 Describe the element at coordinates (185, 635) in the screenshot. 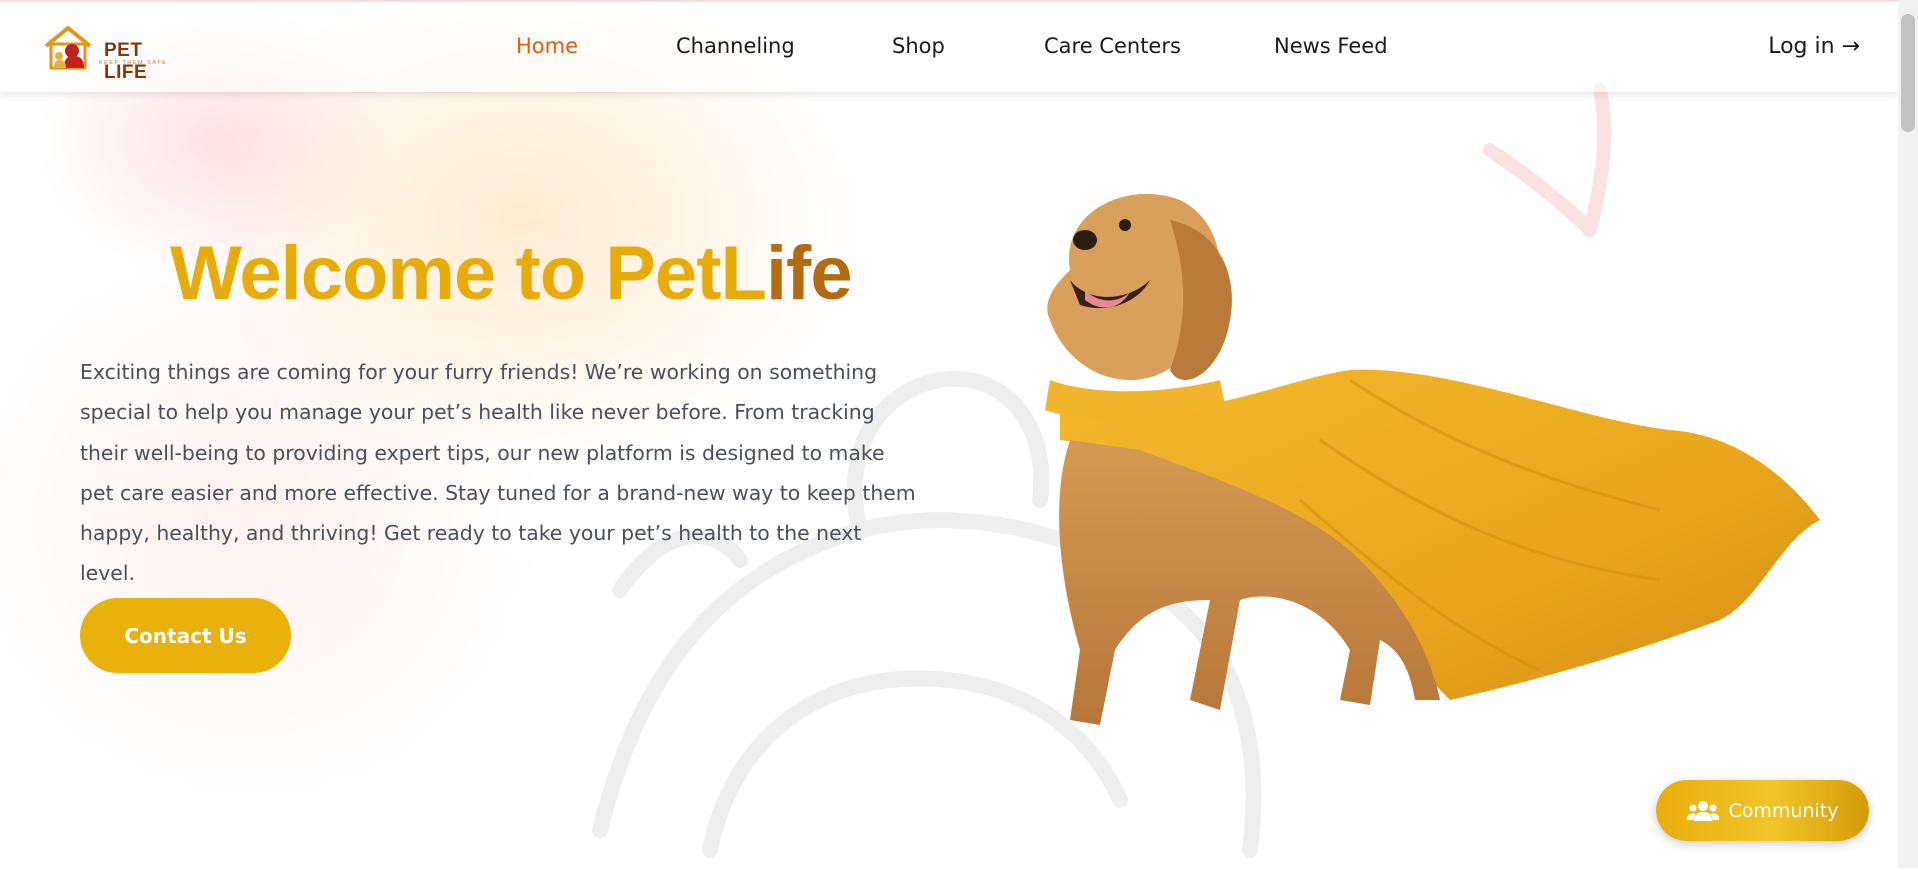

I see `contact-us-button: Contact Us` at that location.